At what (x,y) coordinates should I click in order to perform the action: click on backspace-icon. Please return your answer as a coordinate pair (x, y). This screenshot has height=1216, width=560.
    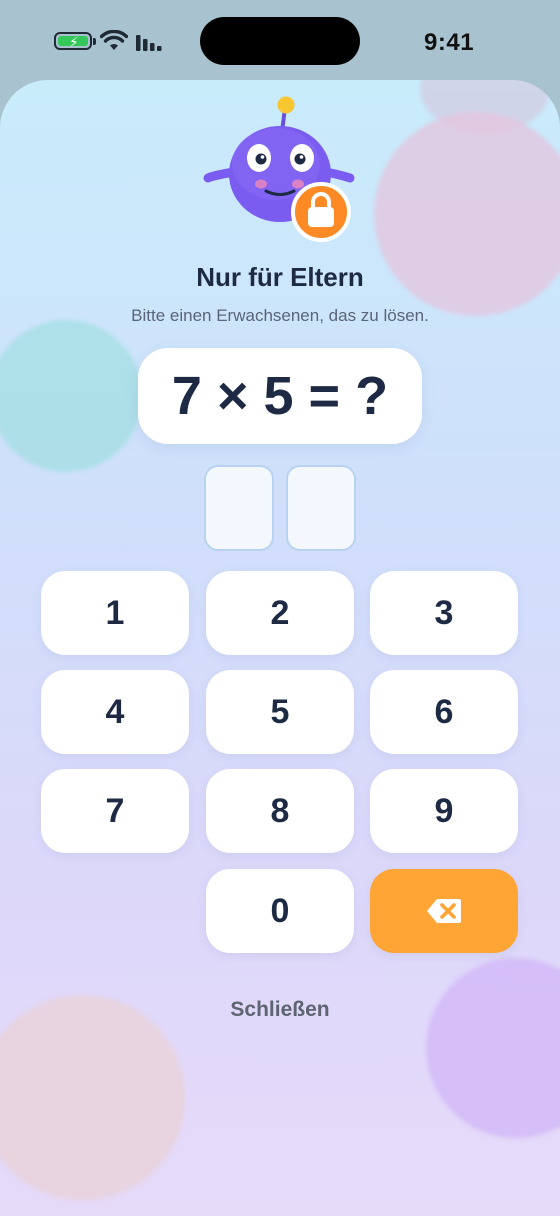
    Looking at the image, I should click on (444, 911).